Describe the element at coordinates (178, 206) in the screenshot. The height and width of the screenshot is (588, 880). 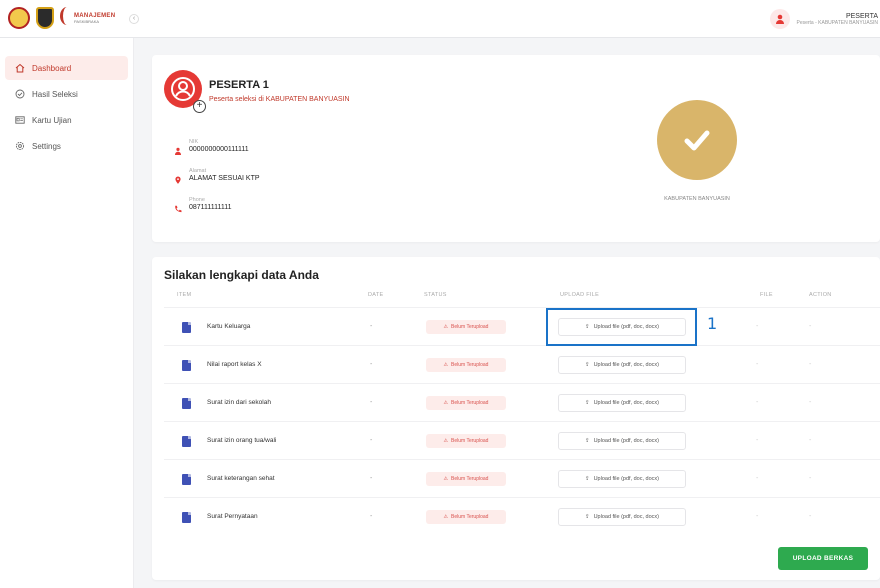
I see `phone-icon` at that location.